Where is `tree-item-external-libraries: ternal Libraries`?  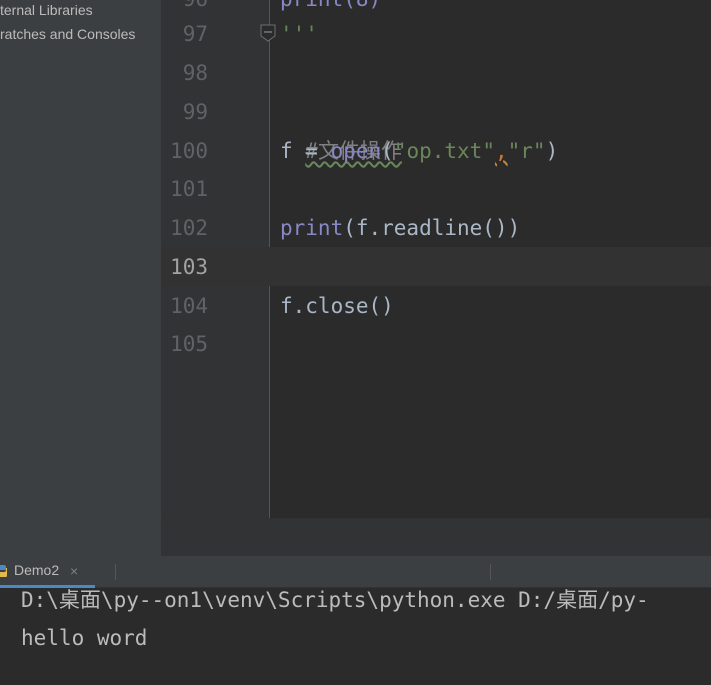
tree-item-external-libraries: ternal Libraries is located at coordinates (46, 11).